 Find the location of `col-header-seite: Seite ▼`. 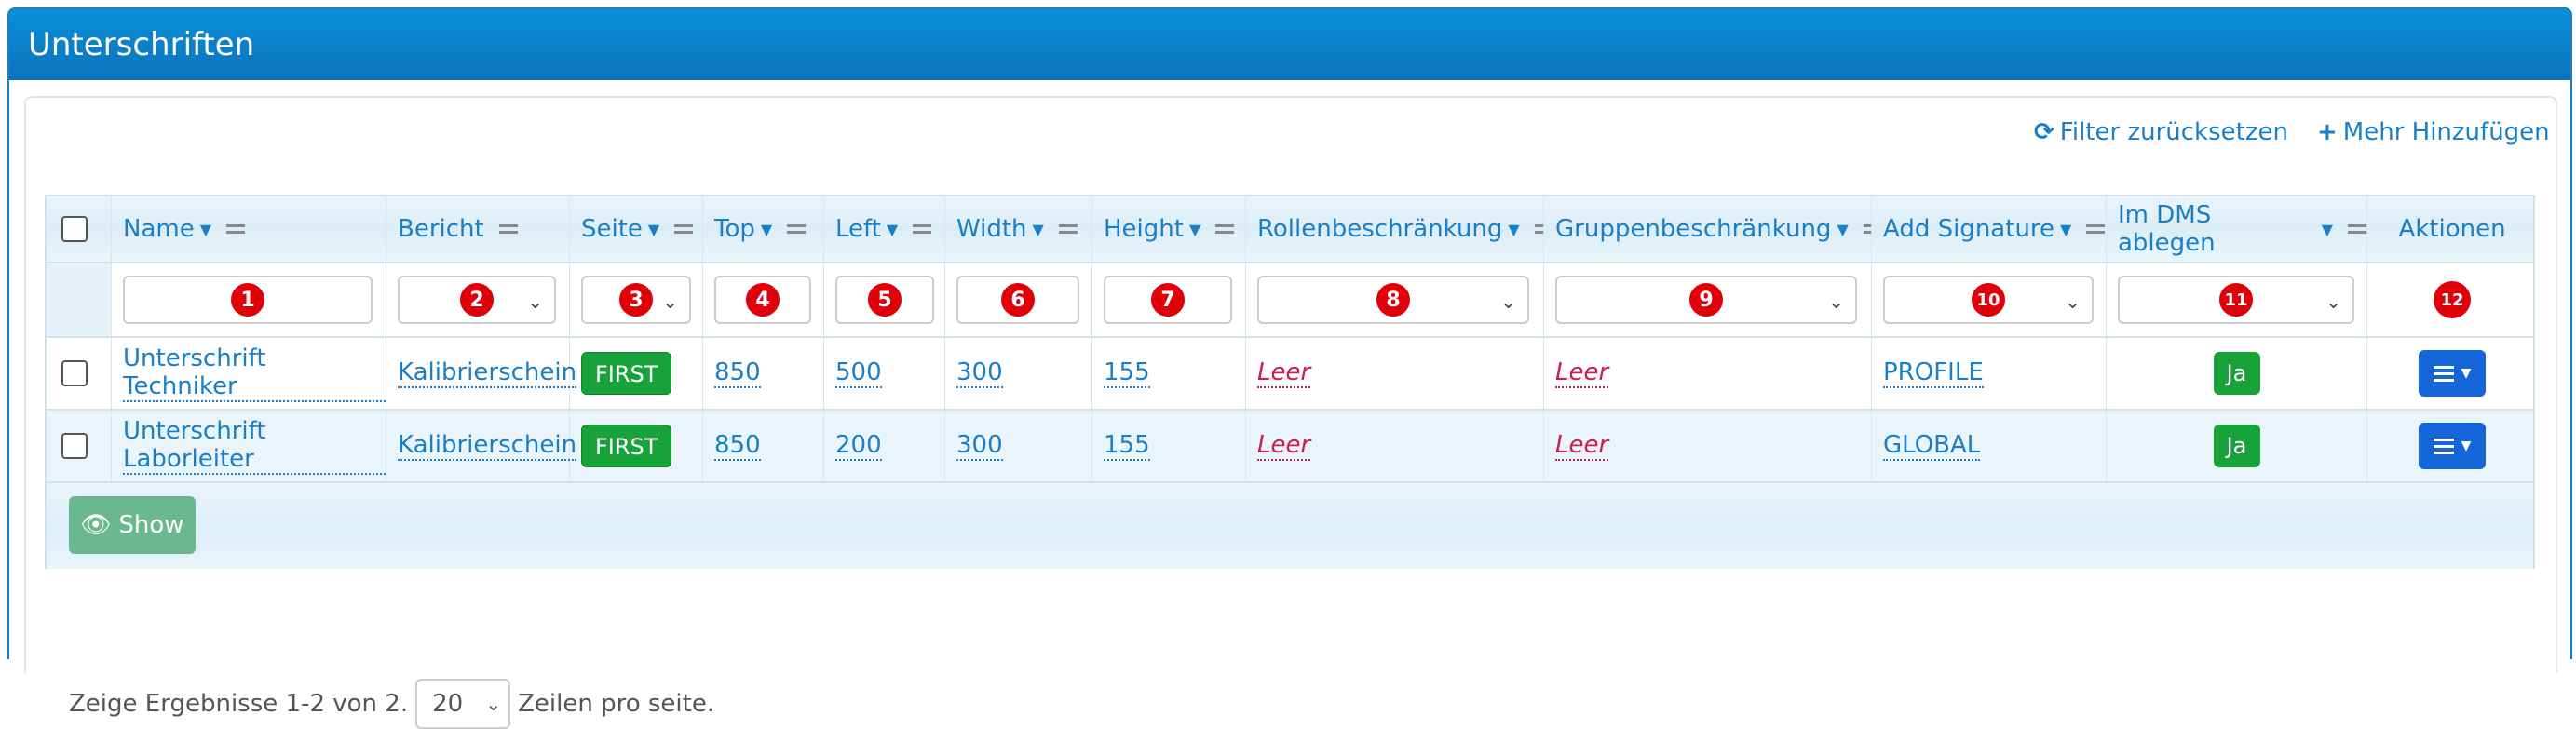

col-header-seite: Seite ▼ is located at coordinates (636, 229).